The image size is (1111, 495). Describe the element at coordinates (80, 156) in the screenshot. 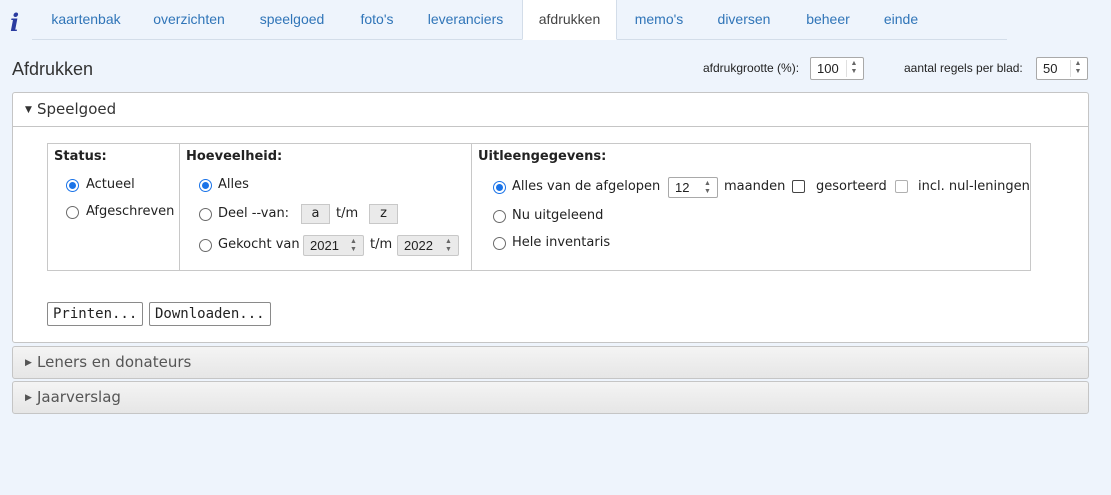

I see `status-title: Status:` at that location.